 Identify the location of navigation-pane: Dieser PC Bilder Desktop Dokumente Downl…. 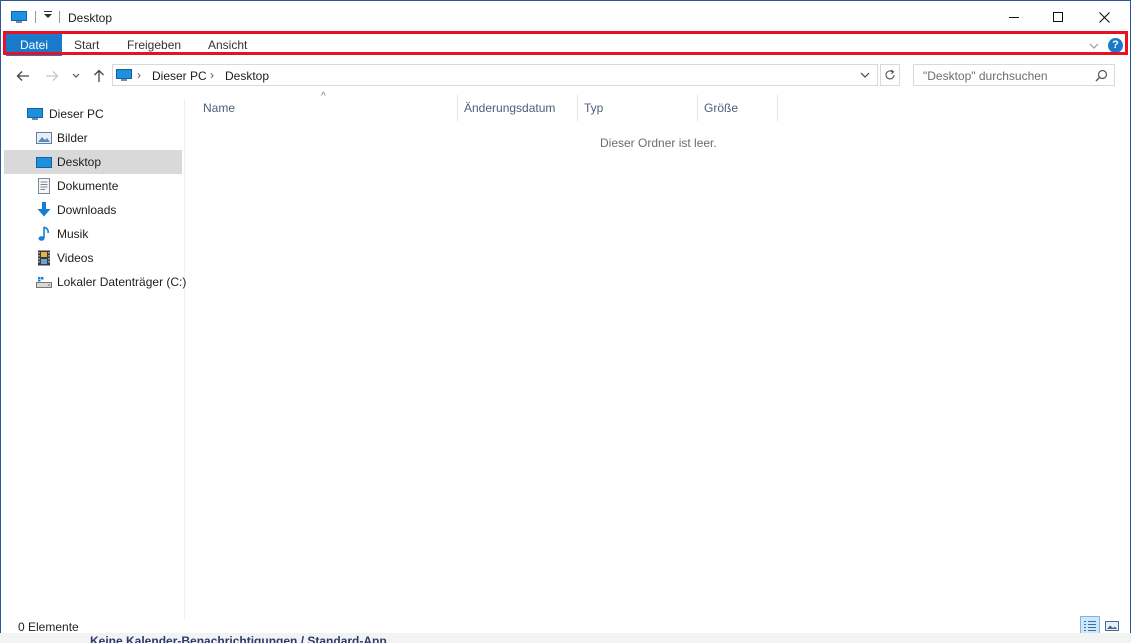
(94, 359).